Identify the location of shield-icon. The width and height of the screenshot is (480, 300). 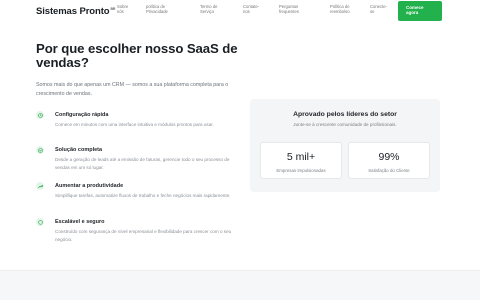
(40, 222).